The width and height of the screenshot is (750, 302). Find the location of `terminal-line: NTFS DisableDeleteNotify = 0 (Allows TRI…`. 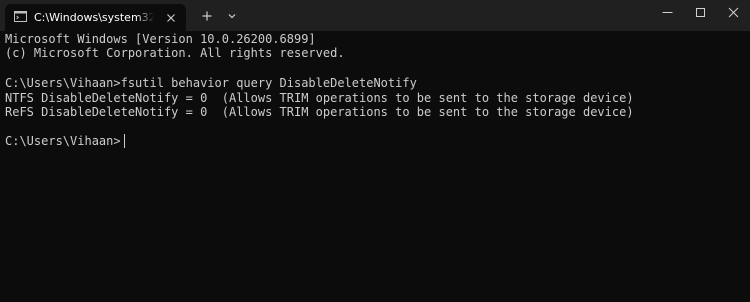

terminal-line: NTFS DisableDeleteNotify = 0 (Allows TRI… is located at coordinates (319, 98).